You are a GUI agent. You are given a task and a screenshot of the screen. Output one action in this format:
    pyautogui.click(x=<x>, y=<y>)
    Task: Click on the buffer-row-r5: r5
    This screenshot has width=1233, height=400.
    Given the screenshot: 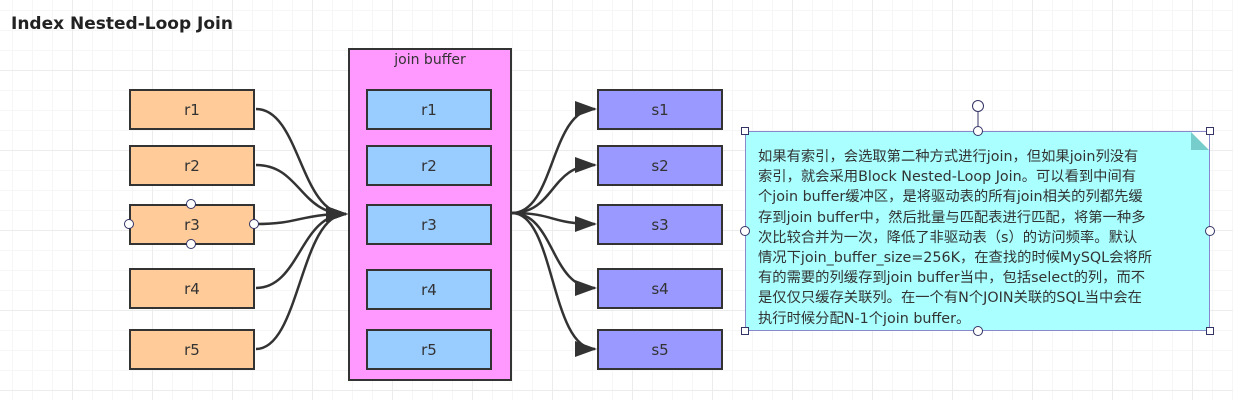 What is the action you would take?
    pyautogui.click(x=429, y=349)
    